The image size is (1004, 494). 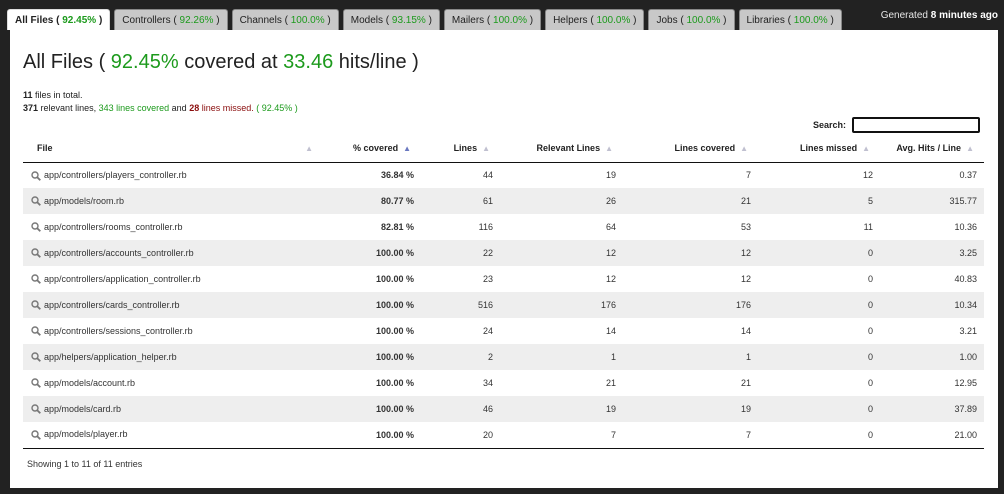 What do you see at coordinates (171, 409) in the screenshot?
I see `file-cell: app/models/card.rb` at bounding box center [171, 409].